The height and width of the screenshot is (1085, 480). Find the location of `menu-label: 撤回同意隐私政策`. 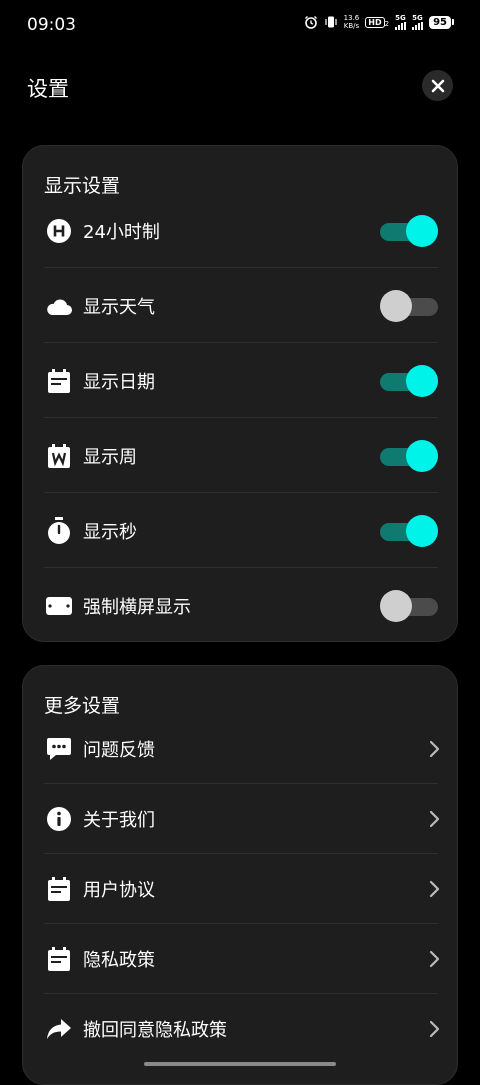

menu-label: 撤回同意隐私政策 is located at coordinates (155, 1030).